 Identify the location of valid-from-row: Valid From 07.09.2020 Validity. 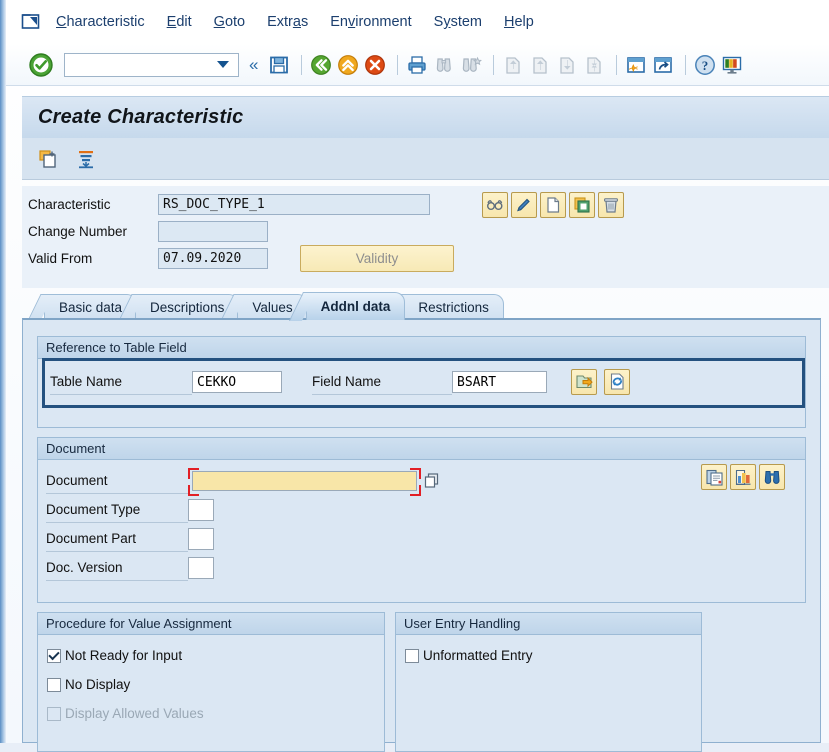
(425, 258).